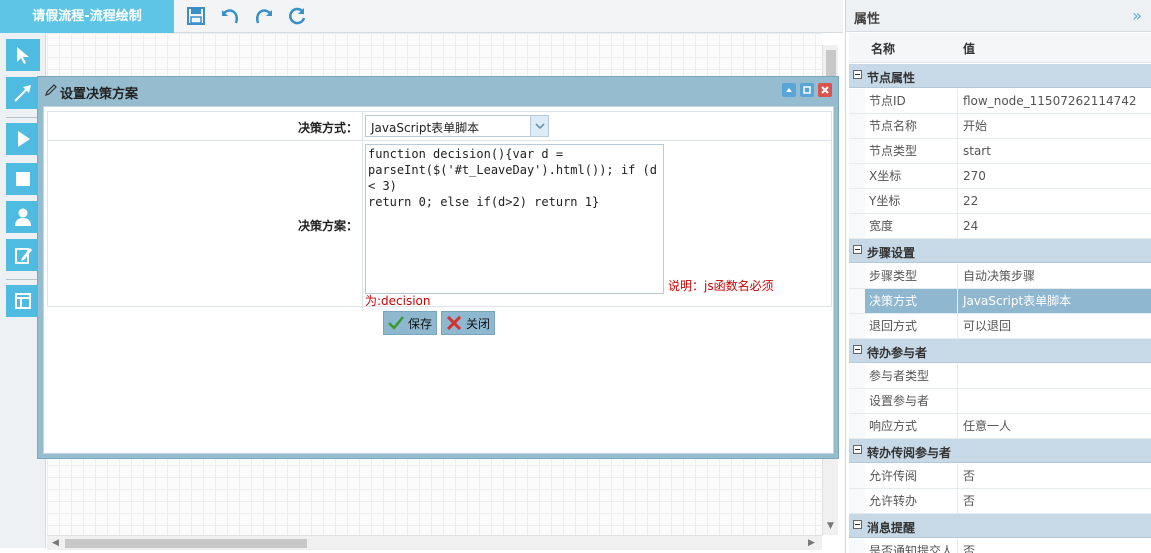  What do you see at coordinates (420, 323) in the screenshot?
I see `save-button-label: 保存` at bounding box center [420, 323].